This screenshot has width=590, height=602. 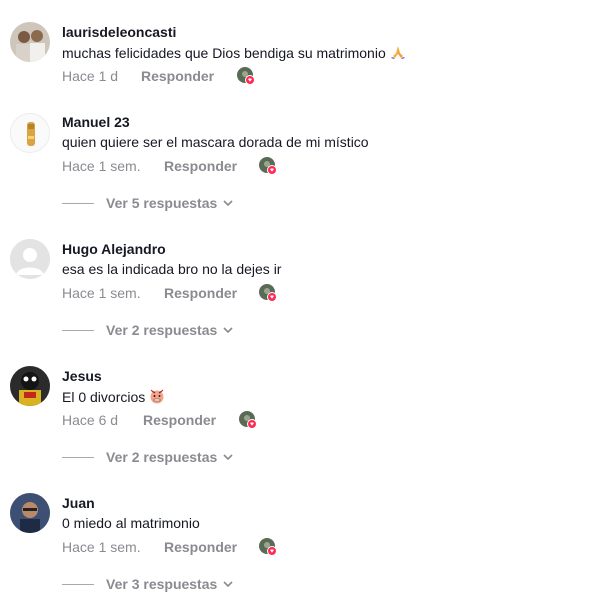 I want to click on default-avatar-icon, so click(x=30, y=259).